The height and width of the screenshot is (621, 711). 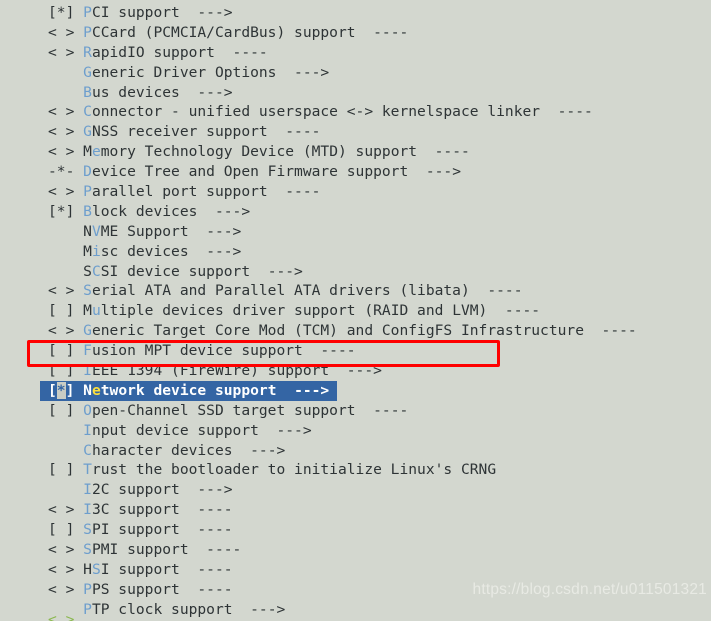 What do you see at coordinates (355, 73) in the screenshot?
I see `menu-item: Generic Driver Options --->` at bounding box center [355, 73].